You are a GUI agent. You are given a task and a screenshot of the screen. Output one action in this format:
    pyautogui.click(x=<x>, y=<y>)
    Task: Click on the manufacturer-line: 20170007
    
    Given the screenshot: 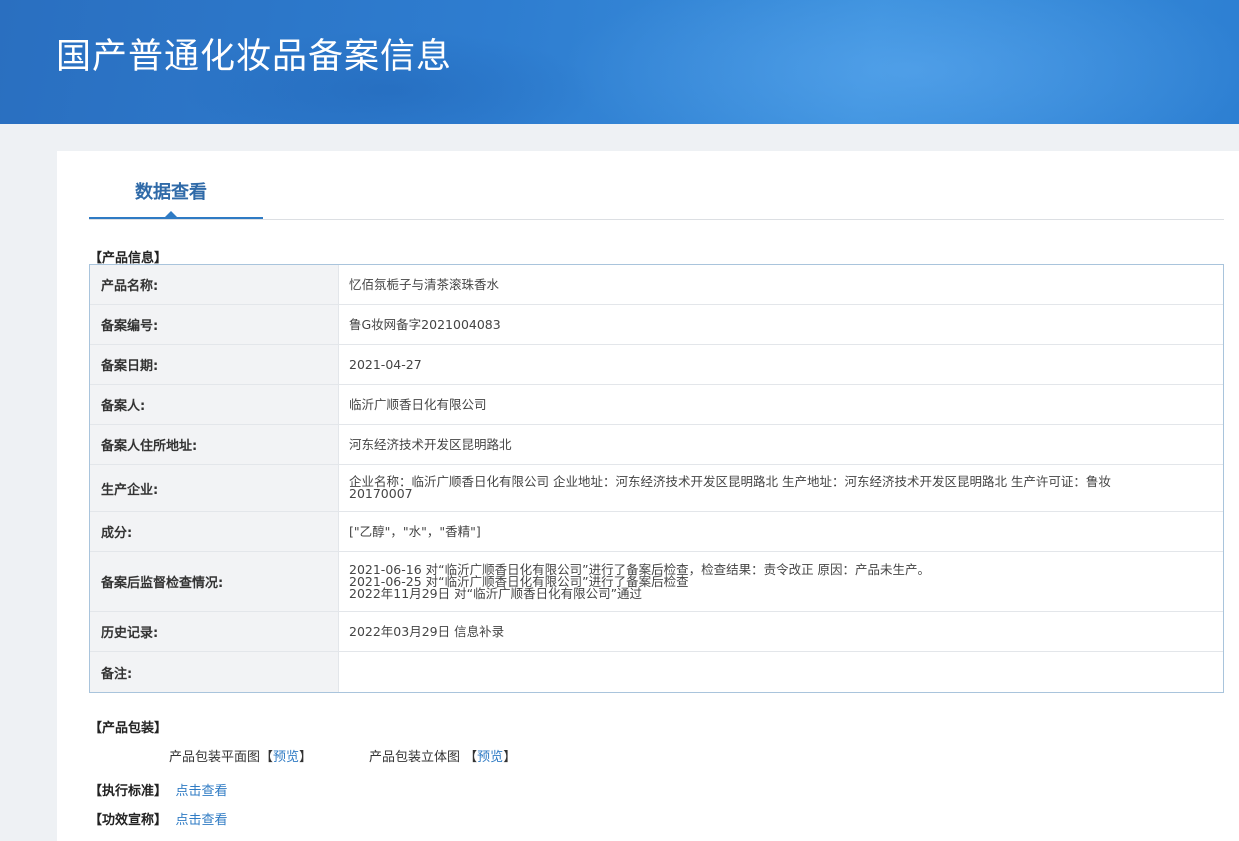 What is the action you would take?
    pyautogui.click(x=381, y=493)
    